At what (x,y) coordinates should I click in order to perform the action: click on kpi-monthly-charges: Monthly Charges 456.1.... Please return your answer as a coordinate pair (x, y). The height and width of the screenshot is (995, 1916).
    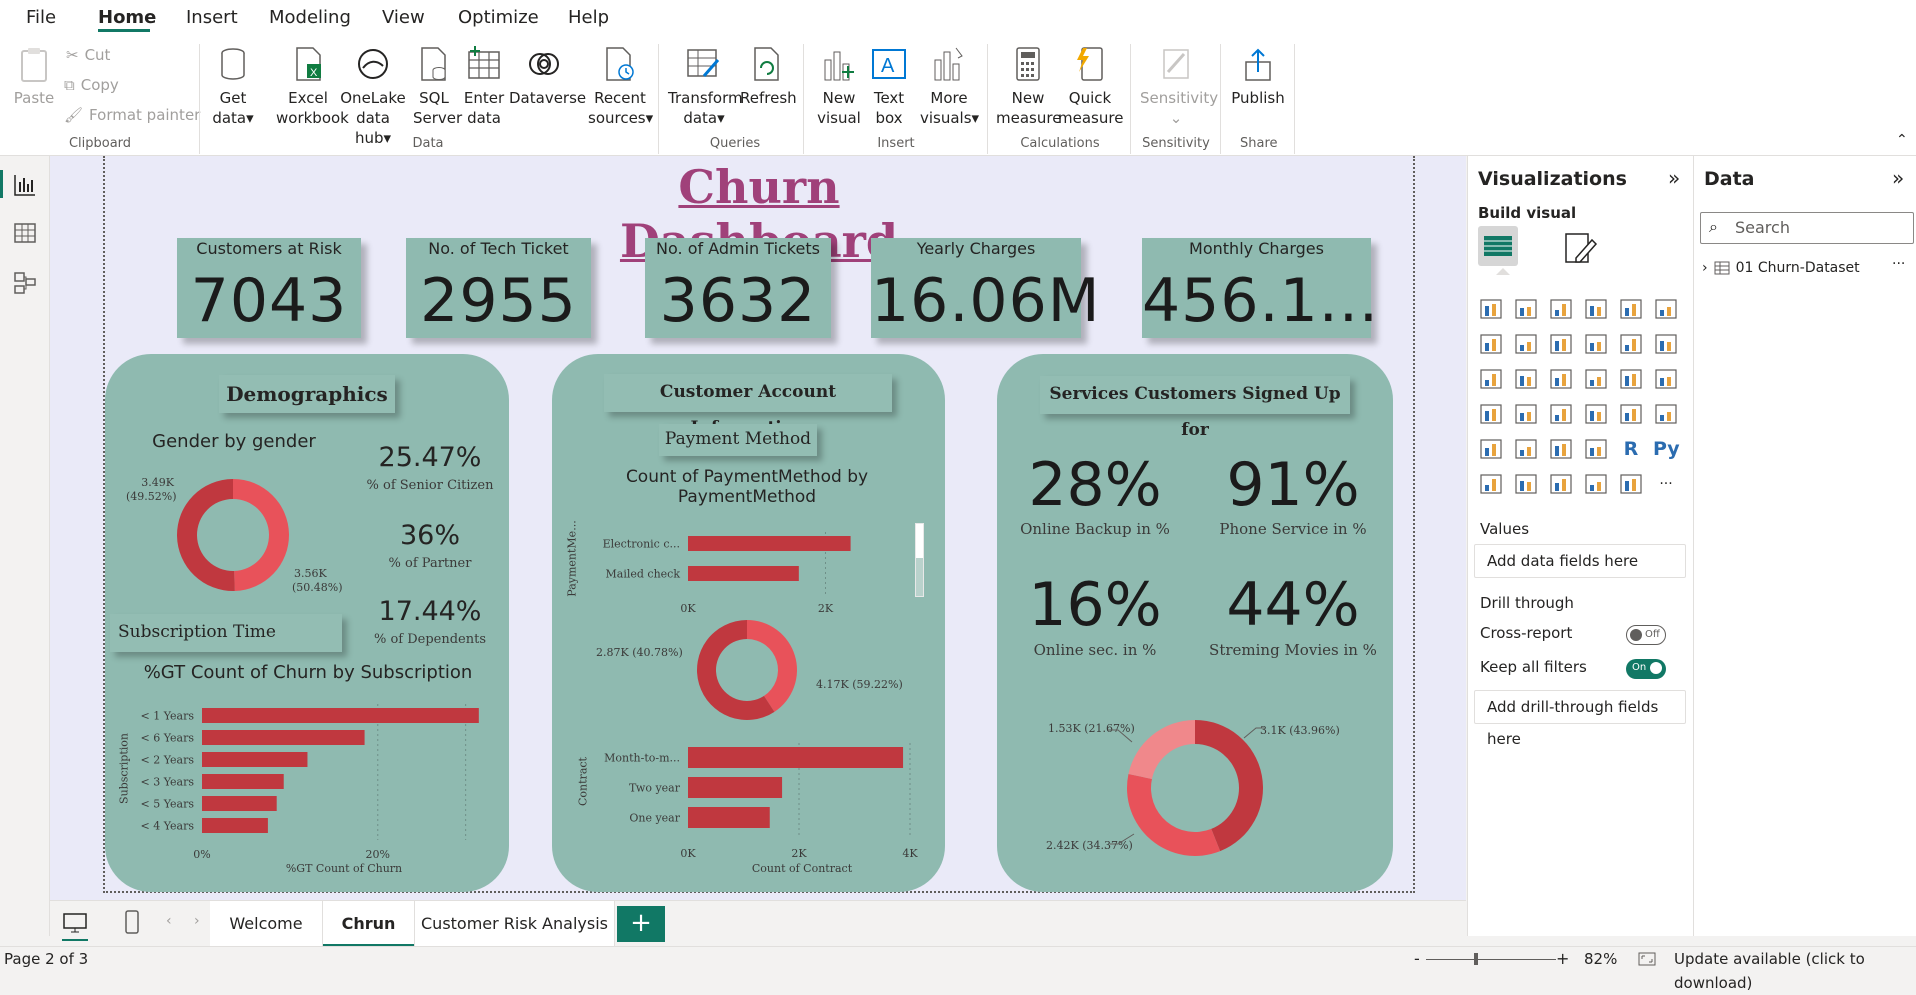
    Looking at the image, I should click on (1260, 288).